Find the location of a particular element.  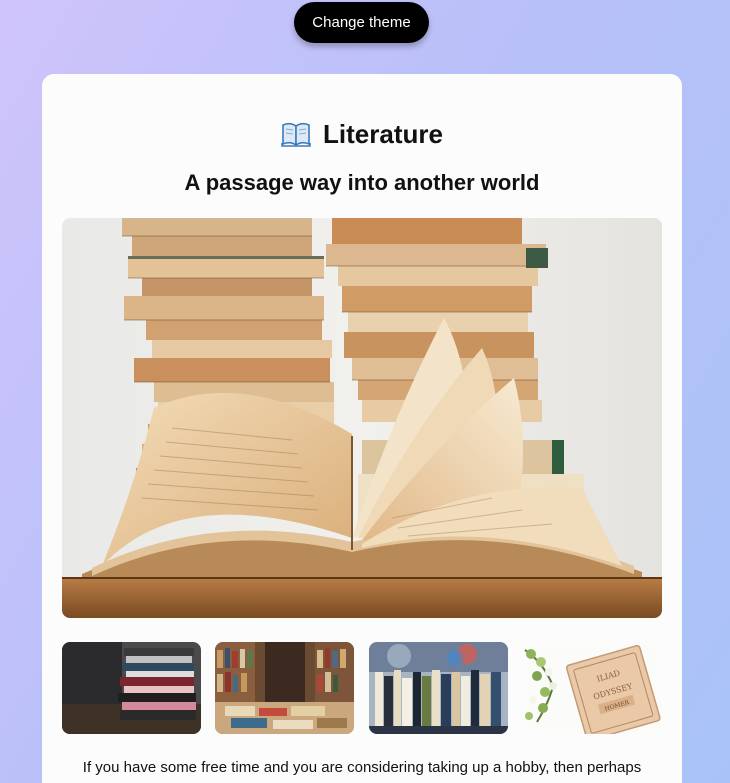

title-row: Literature is located at coordinates (362, 134).